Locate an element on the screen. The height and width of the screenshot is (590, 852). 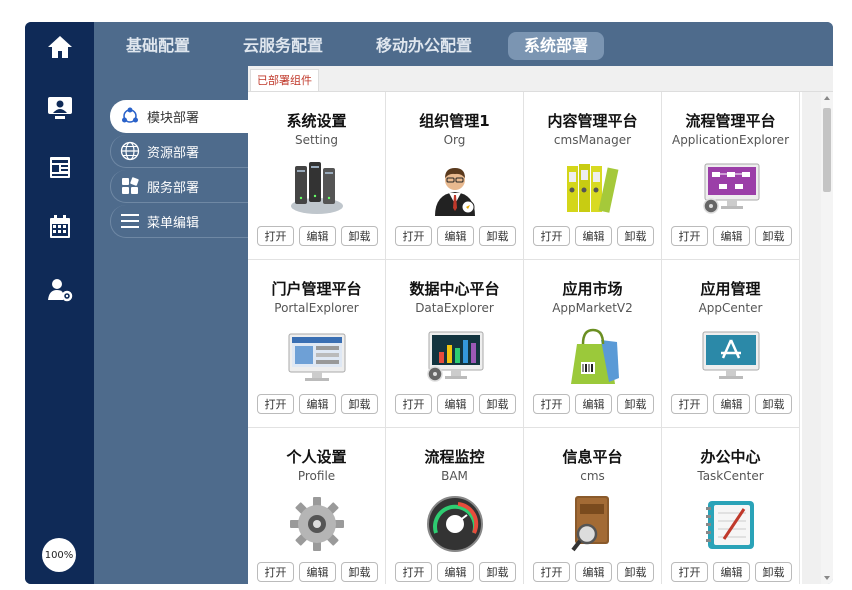
component-card: 应用市场 AppMarketV2 打开 编辑 卸载 is located at coordinates (593, 344).